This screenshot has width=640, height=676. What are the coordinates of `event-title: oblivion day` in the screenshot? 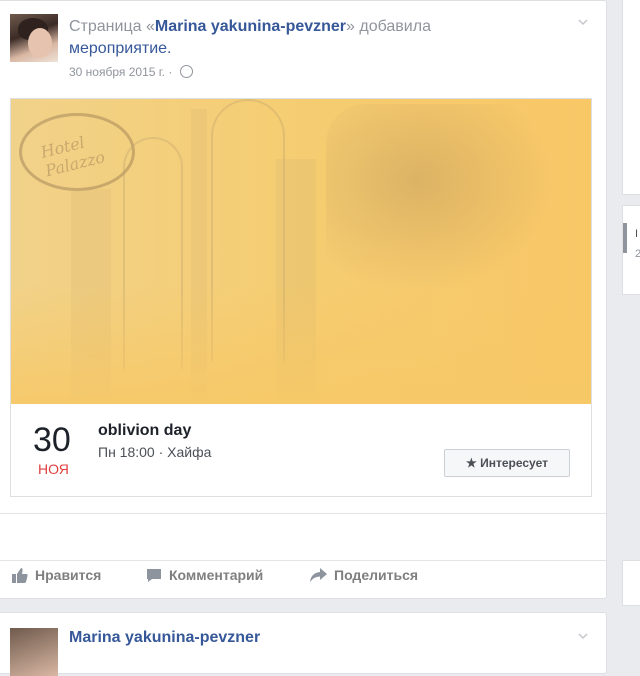 It's located at (144, 431).